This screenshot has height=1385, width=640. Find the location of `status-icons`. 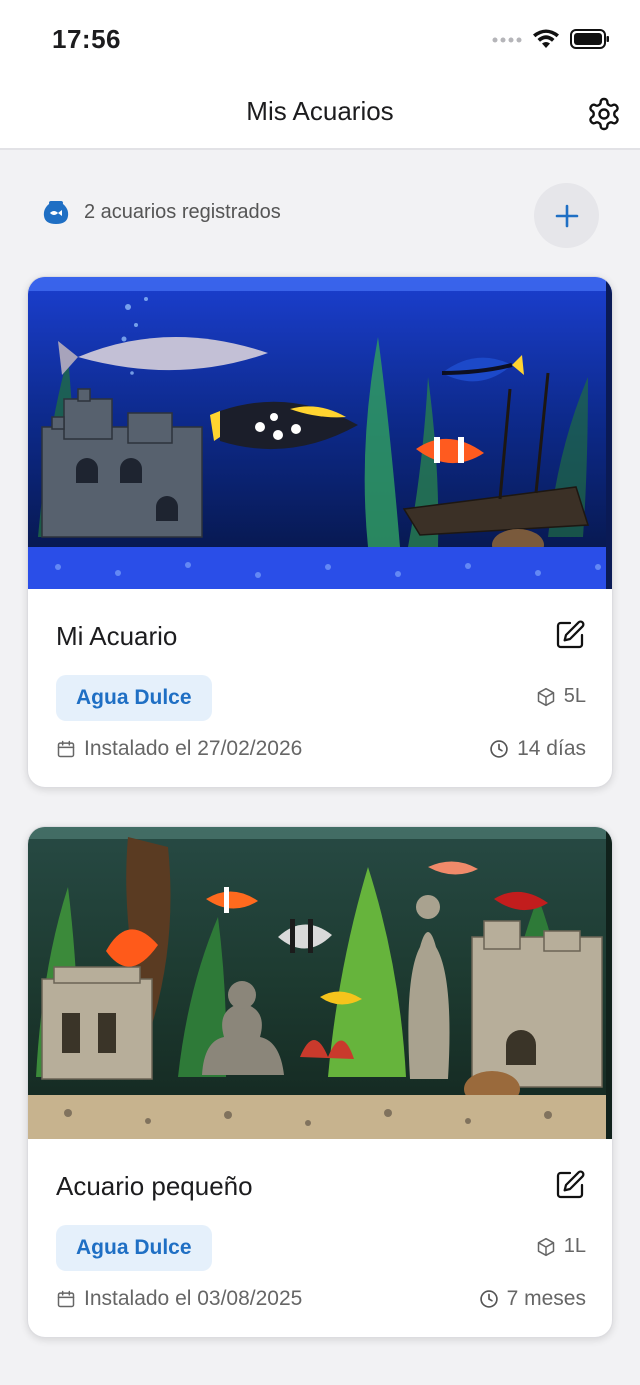

status-icons is located at coordinates (551, 39).